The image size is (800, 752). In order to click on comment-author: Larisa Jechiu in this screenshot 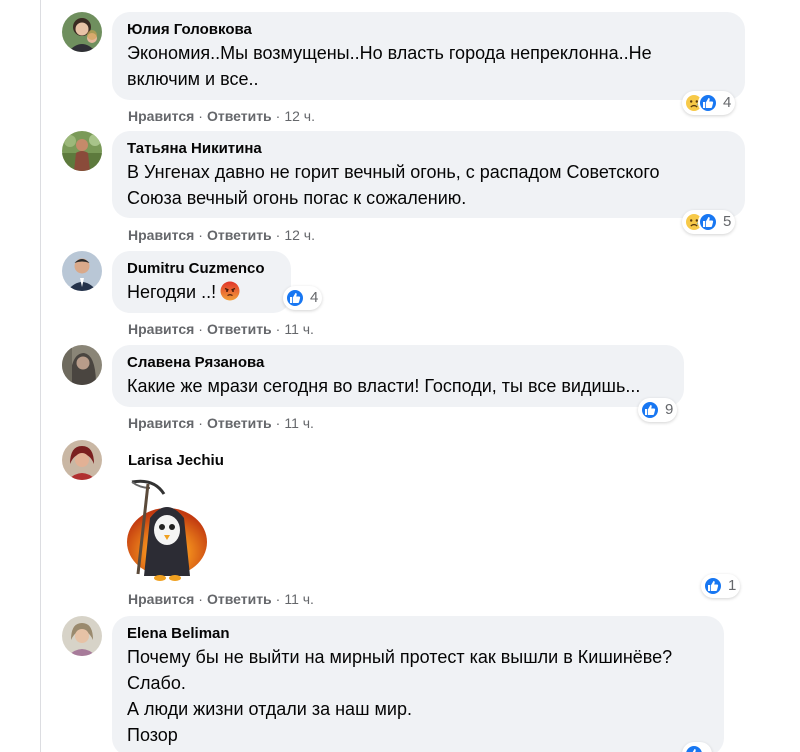, I will do `click(176, 461)`.